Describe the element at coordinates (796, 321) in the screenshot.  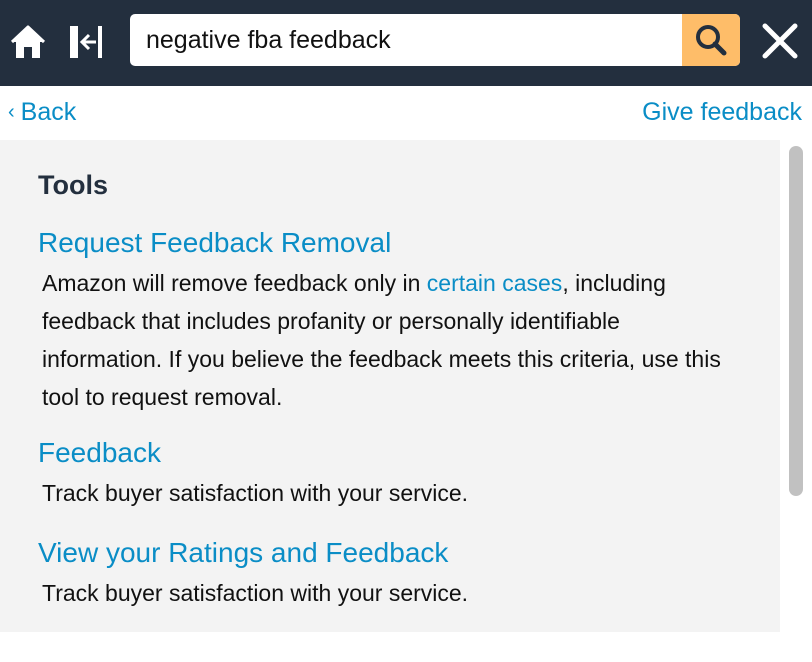
I see `scrollbar-thumb` at that location.